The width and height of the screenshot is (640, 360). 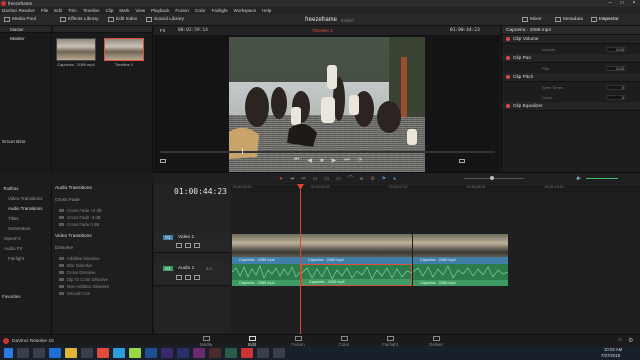 What do you see at coordinates (102, 217) in the screenshot?
I see `effect-cross-fade-minus3: Cross Fade -3 dB` at bounding box center [102, 217].